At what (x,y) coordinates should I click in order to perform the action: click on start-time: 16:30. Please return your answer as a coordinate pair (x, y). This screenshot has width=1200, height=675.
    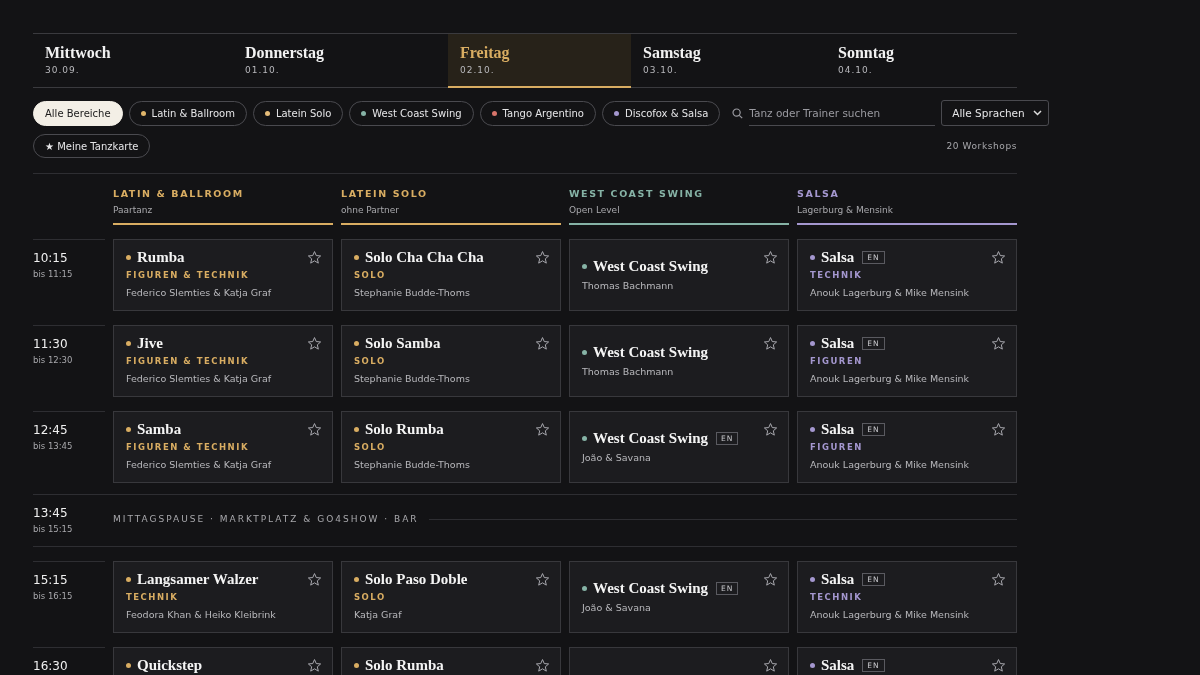
    Looking at the image, I should click on (51, 666).